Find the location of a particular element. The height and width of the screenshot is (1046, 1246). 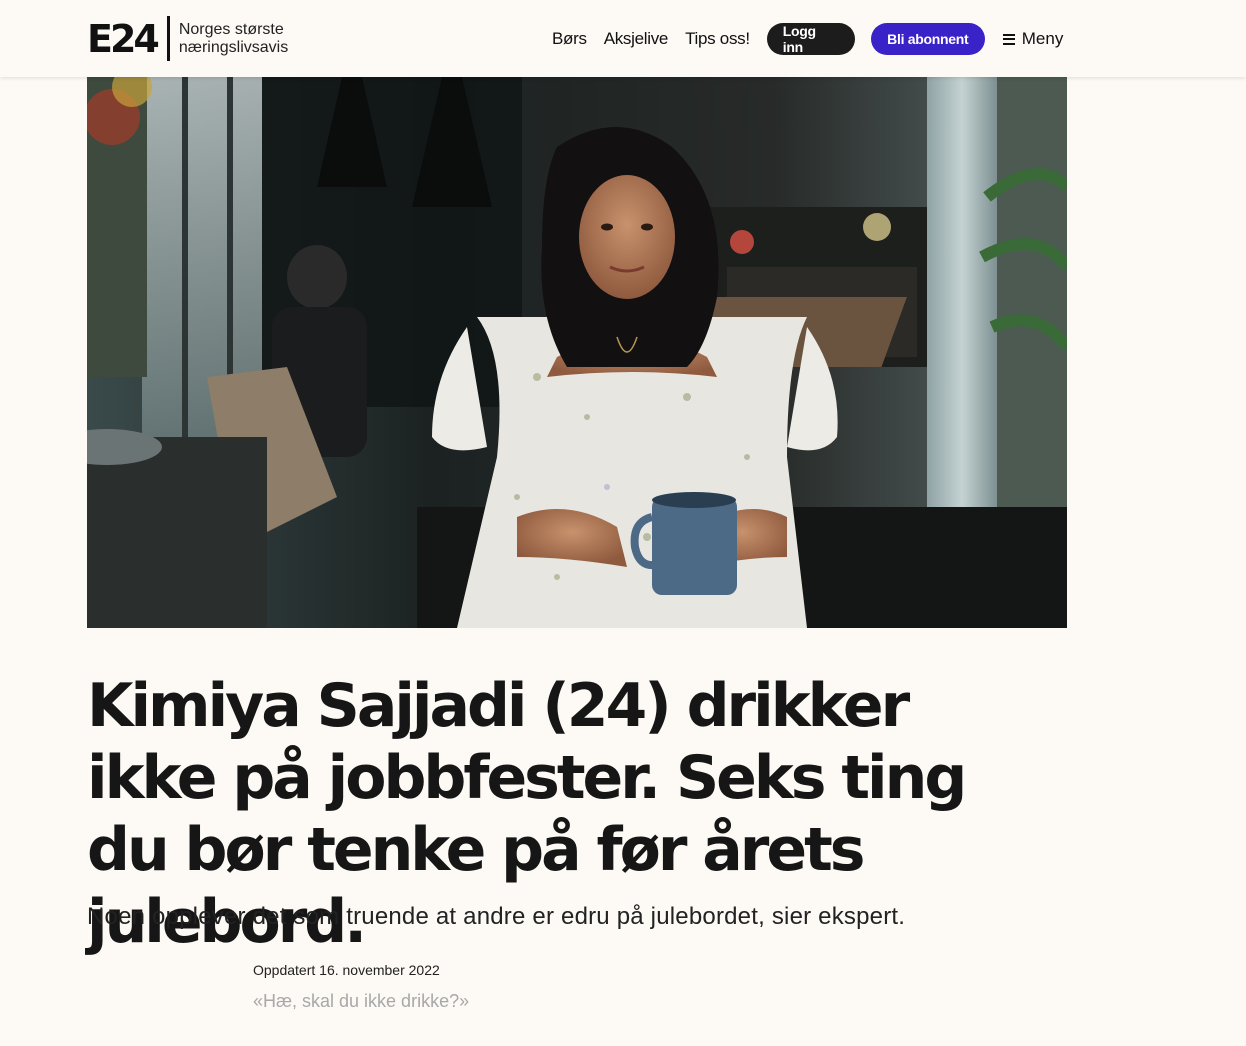

hamburger-icon is located at coordinates (1008, 39).